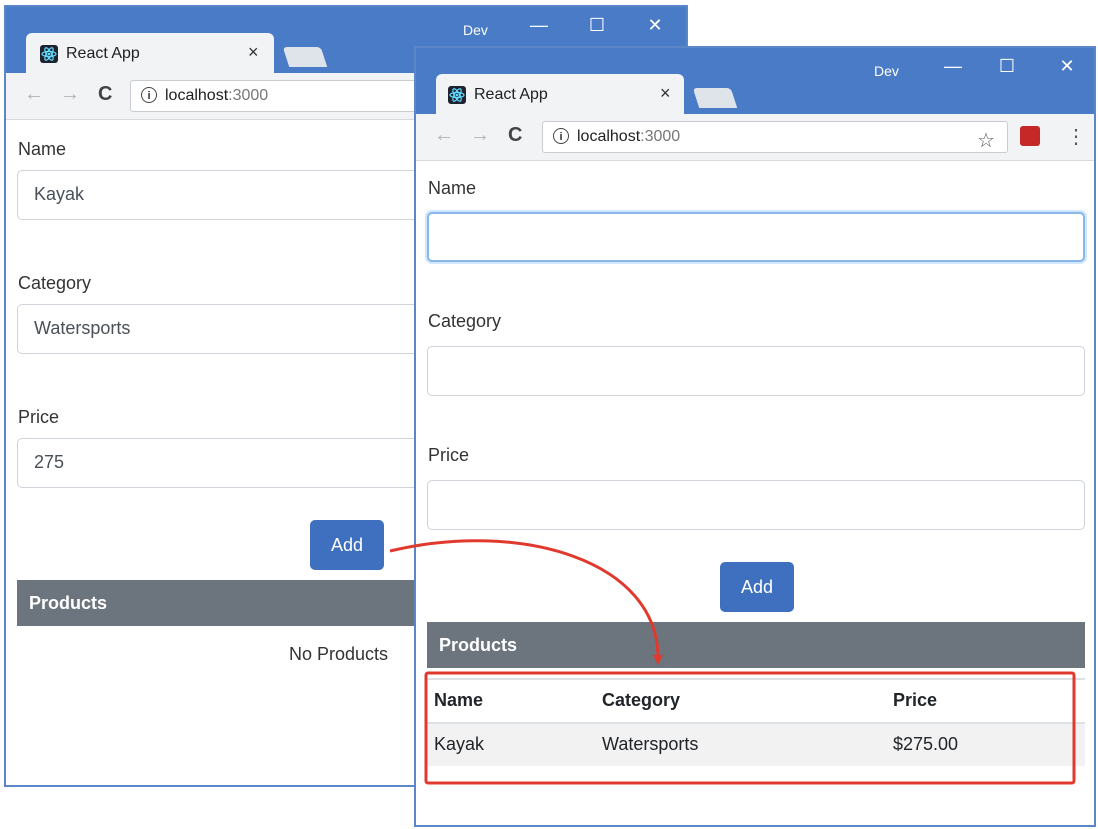  What do you see at coordinates (641, 700) in the screenshot?
I see `column-header-category: Category` at bounding box center [641, 700].